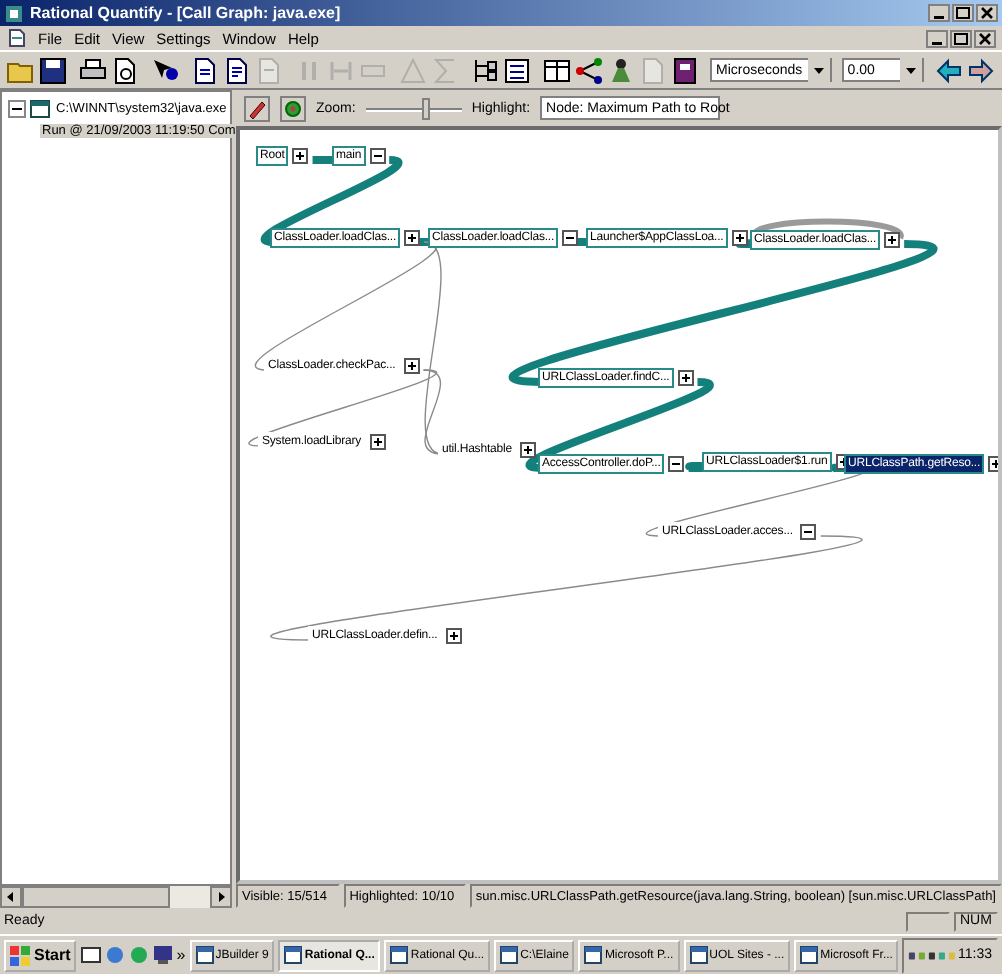 The width and height of the screenshot is (1002, 974). What do you see at coordinates (949, 70) in the screenshot?
I see `back-arrow-icon` at bounding box center [949, 70].